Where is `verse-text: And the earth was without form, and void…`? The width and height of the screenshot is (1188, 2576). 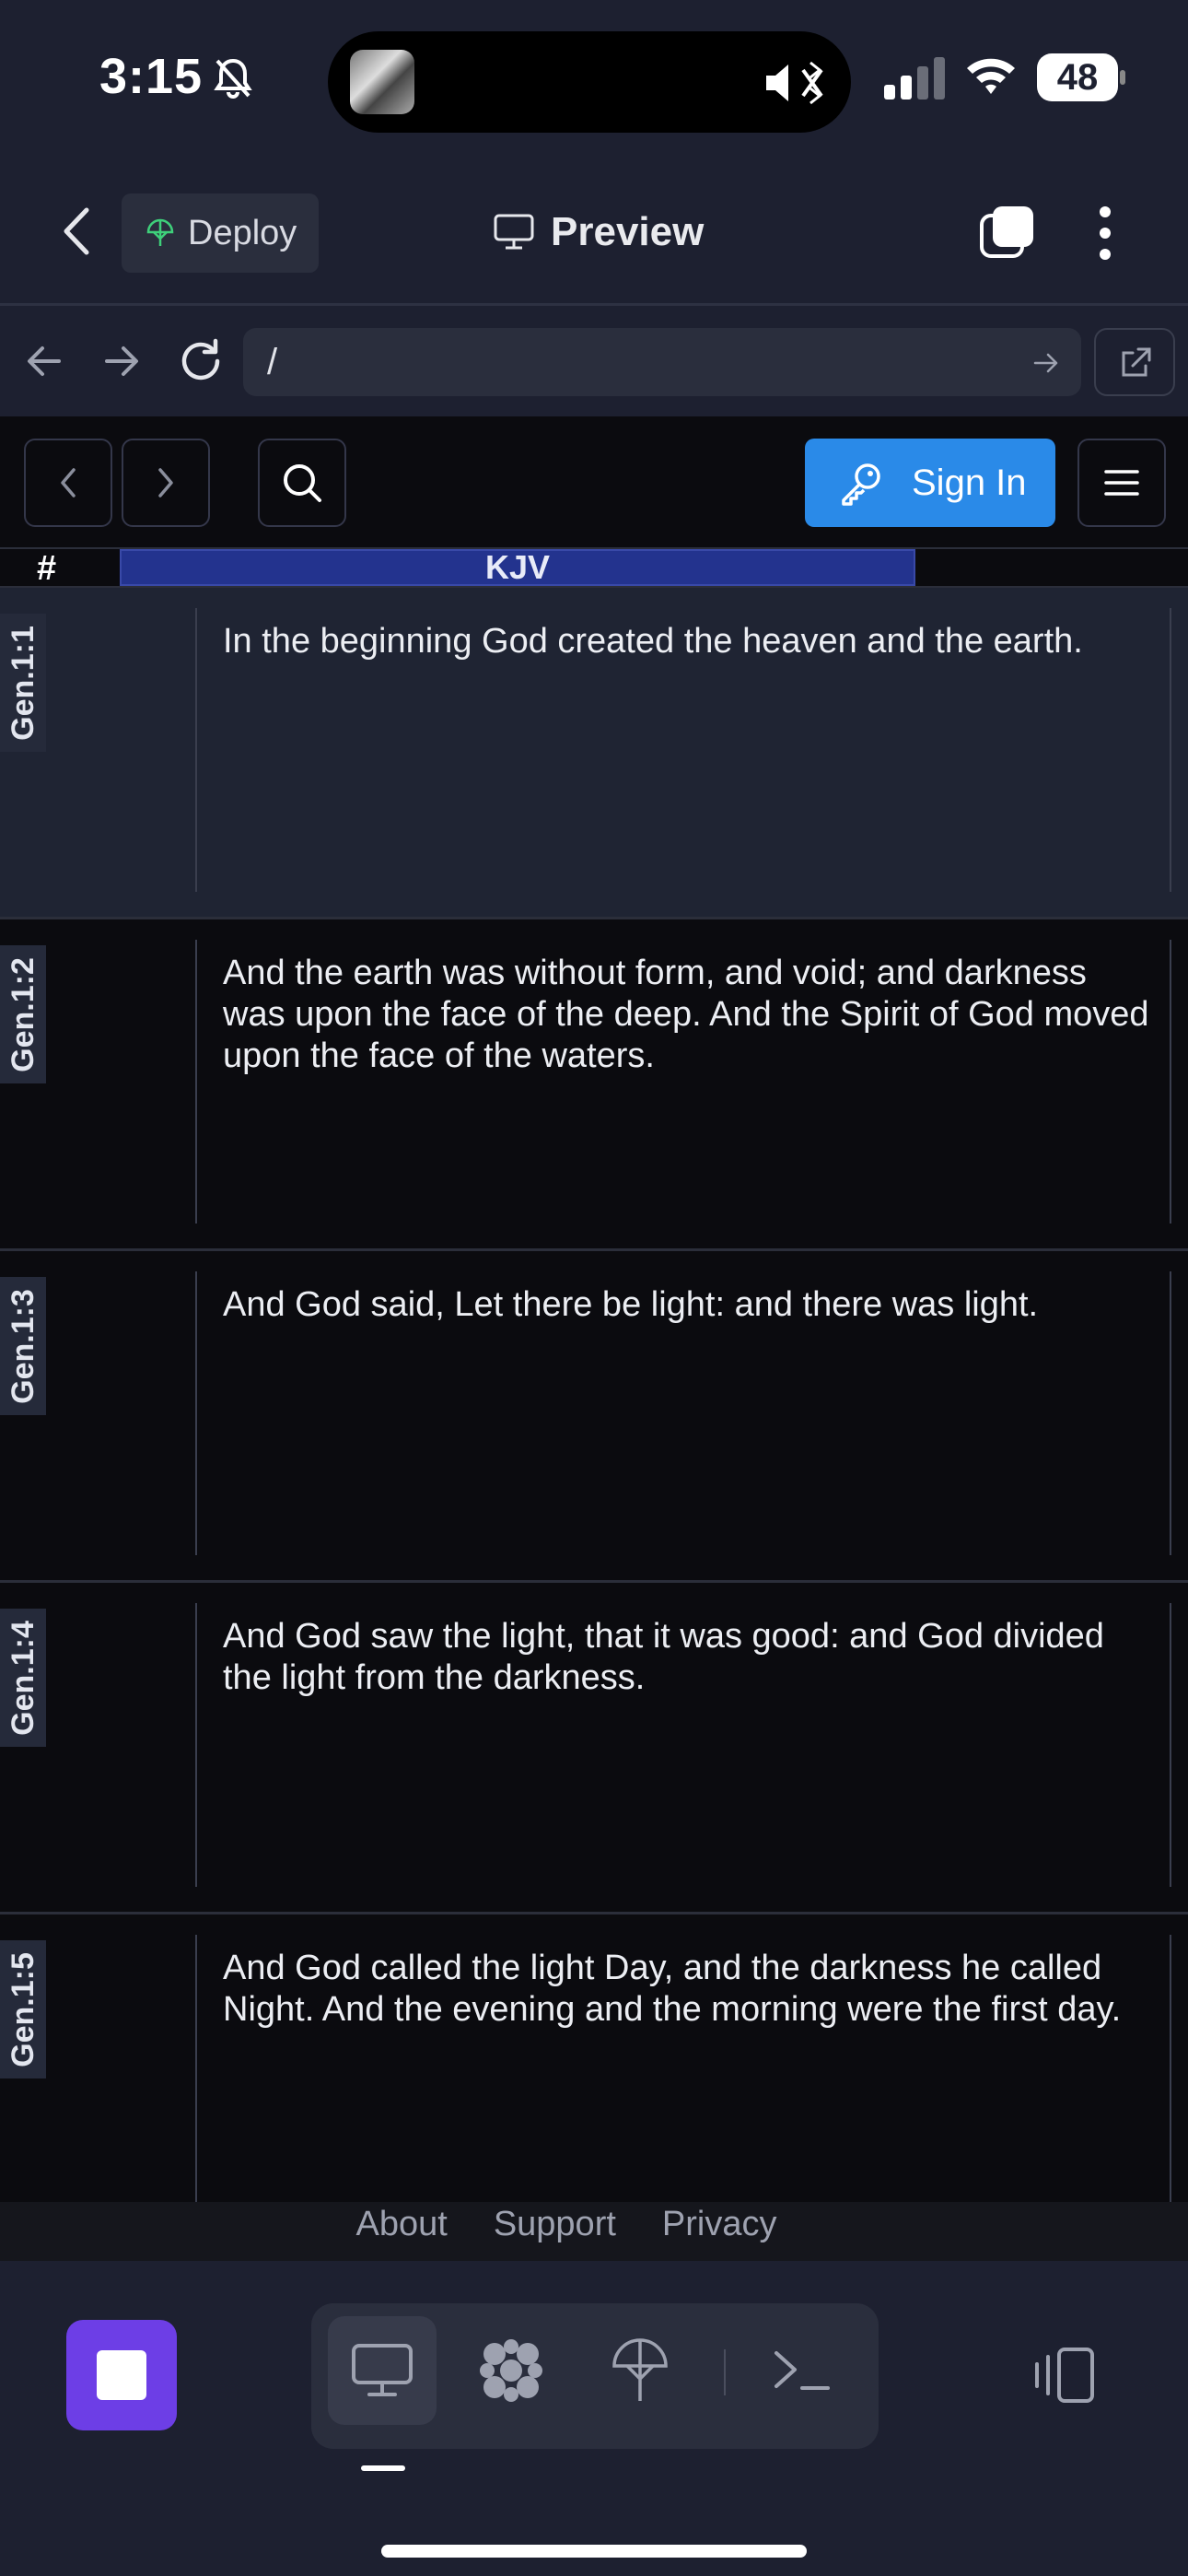
verse-text: And the earth was without form, and void… is located at coordinates (686, 1015).